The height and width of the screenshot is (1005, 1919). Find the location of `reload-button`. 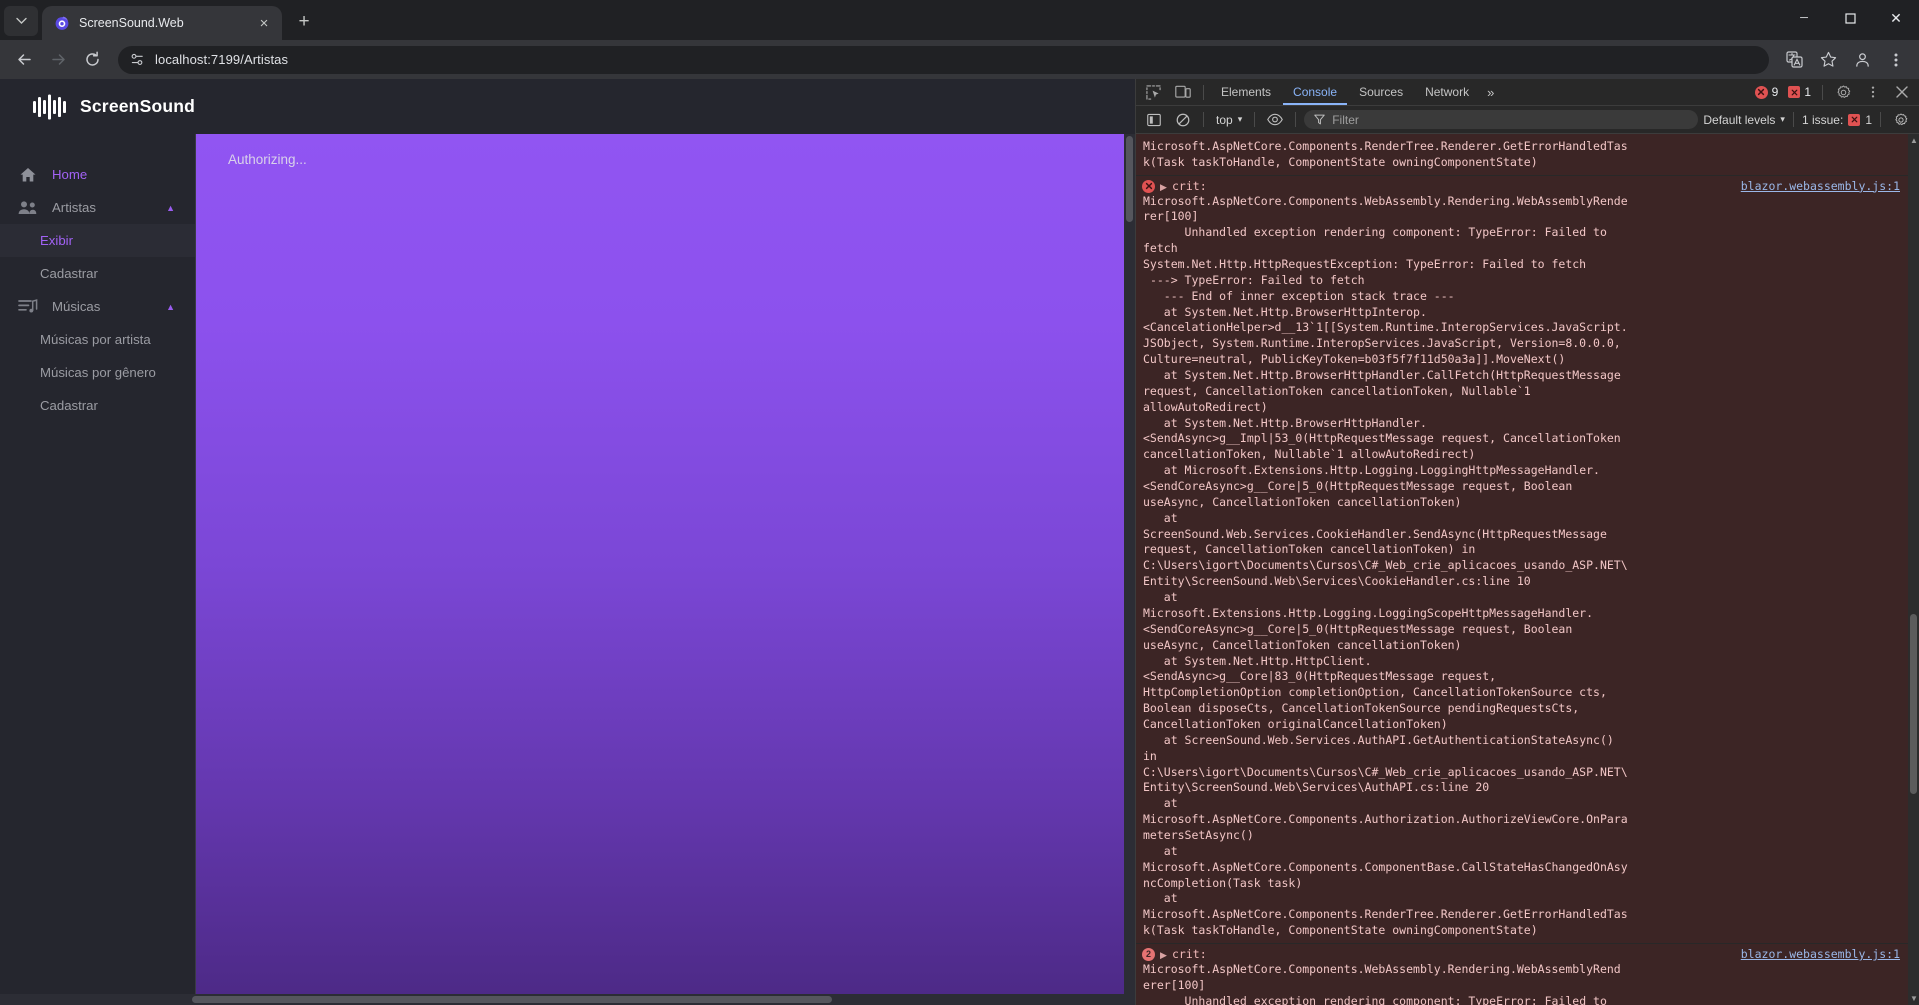

reload-button is located at coordinates (92, 60).